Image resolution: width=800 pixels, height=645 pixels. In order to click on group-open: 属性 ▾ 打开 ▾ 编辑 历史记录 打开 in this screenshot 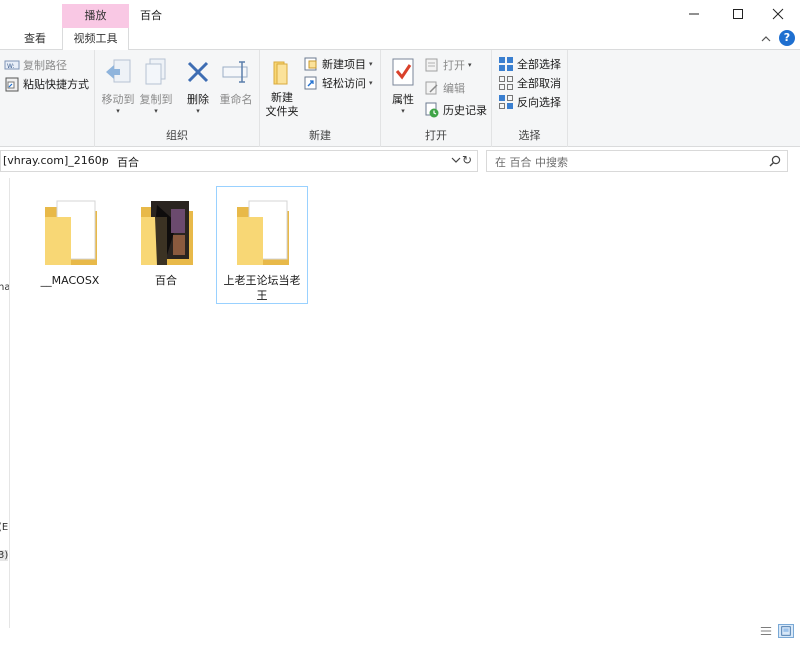, I will do `click(436, 98)`.